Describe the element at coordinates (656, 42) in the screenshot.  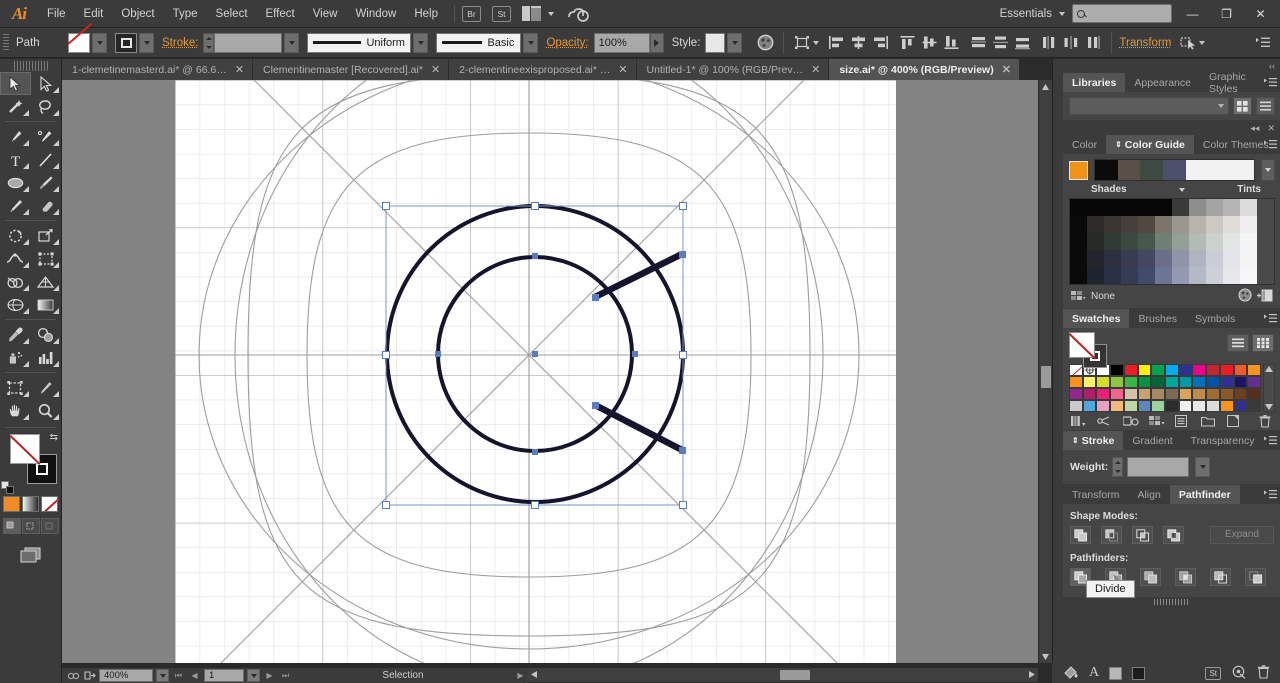
I see `opacity-flyout` at that location.